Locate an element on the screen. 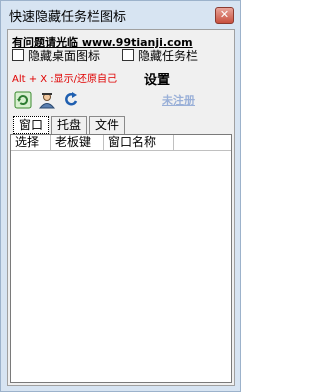  tab-window: 窗口 is located at coordinates (31, 125).